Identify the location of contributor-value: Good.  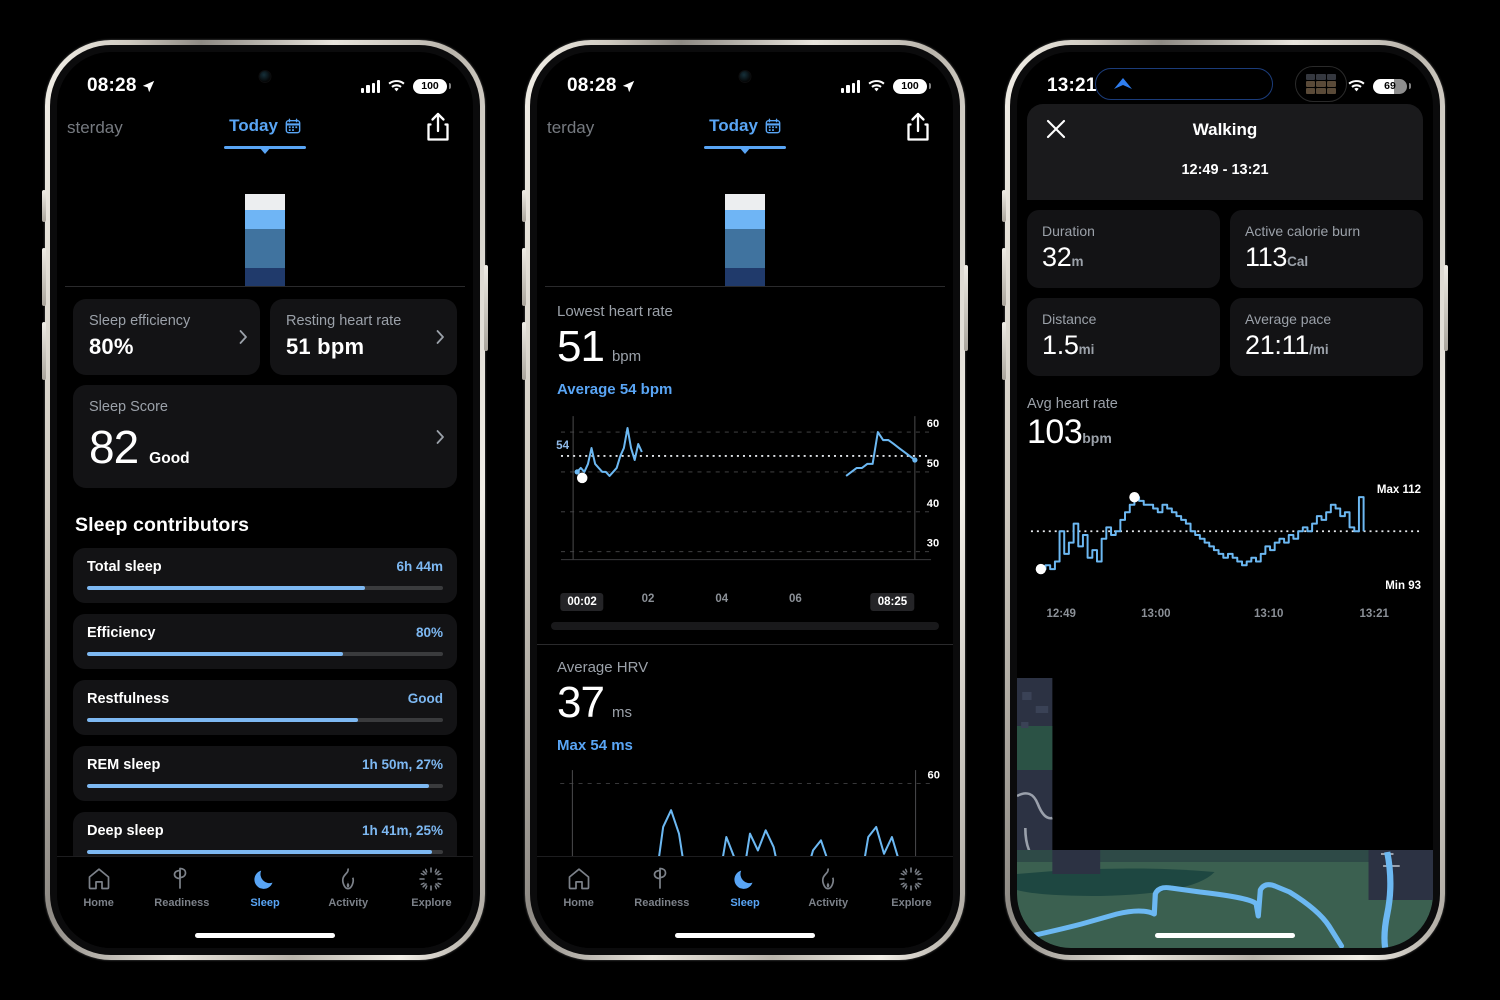
(425, 698).